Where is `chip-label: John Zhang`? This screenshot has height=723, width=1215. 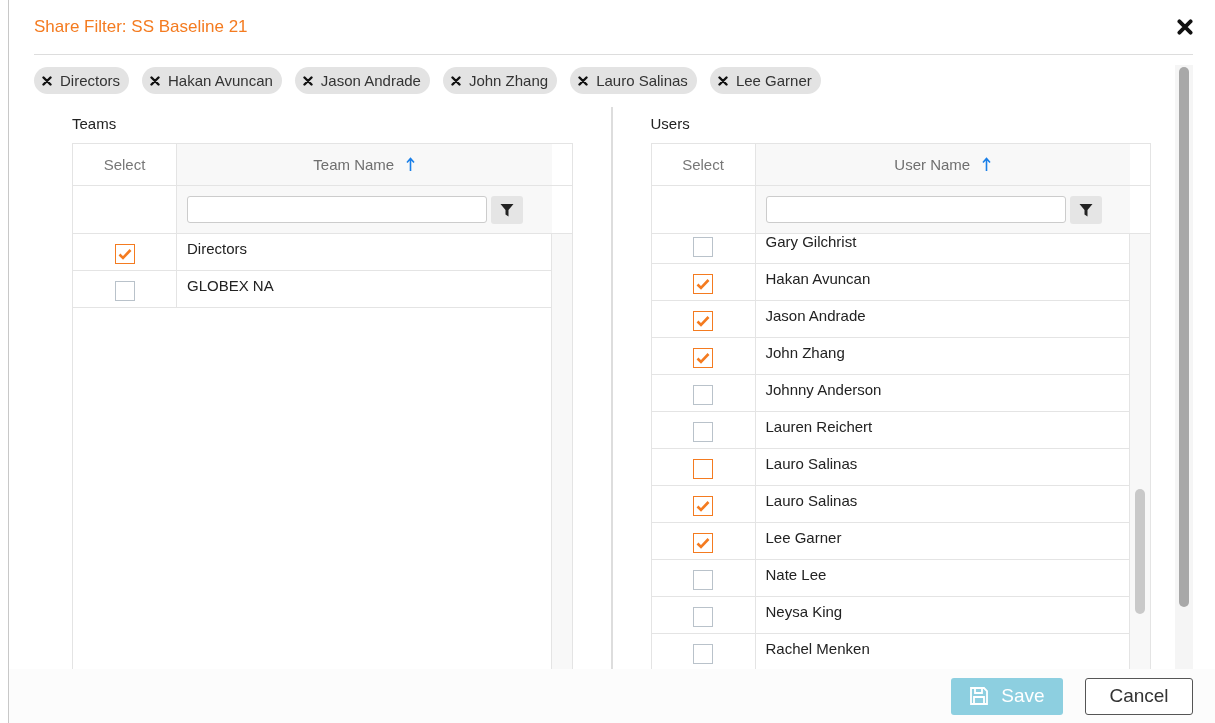 chip-label: John Zhang is located at coordinates (508, 80).